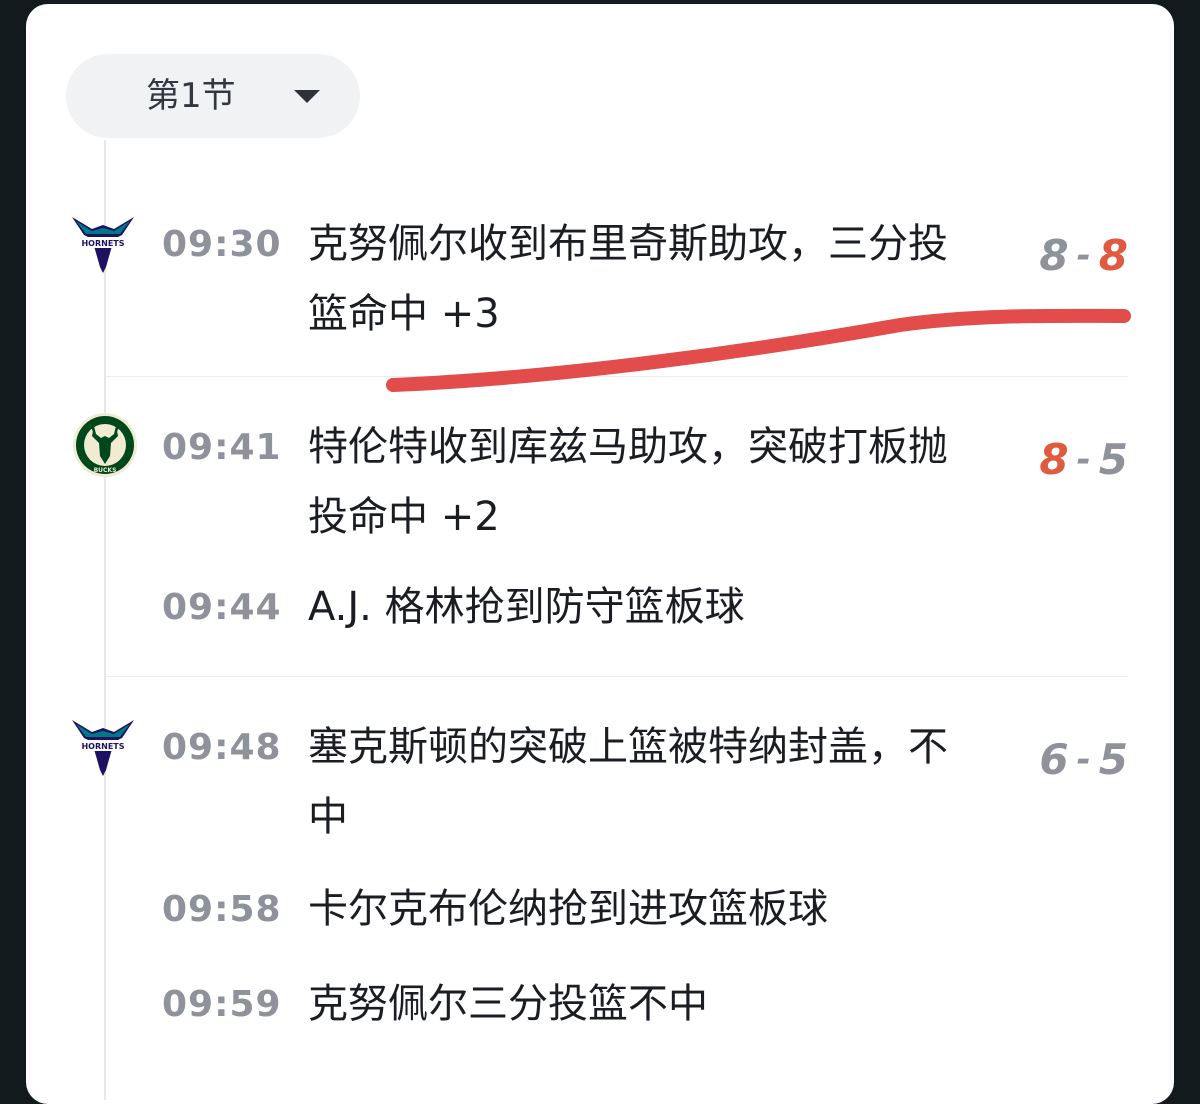 The width and height of the screenshot is (1200, 1104). What do you see at coordinates (307, 96) in the screenshot?
I see `caret-down-icon` at bounding box center [307, 96].